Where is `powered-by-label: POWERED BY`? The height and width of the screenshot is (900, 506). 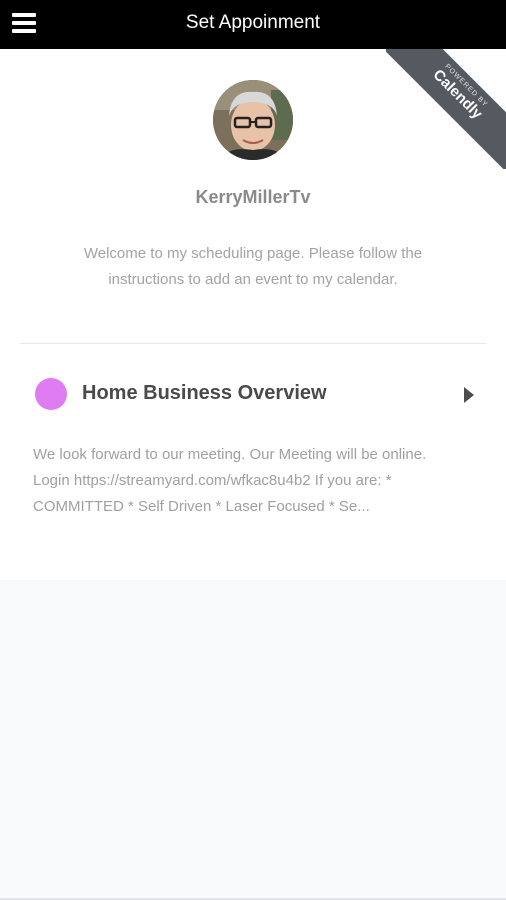 powered-by-label: POWERED BY is located at coordinates (466, 86).